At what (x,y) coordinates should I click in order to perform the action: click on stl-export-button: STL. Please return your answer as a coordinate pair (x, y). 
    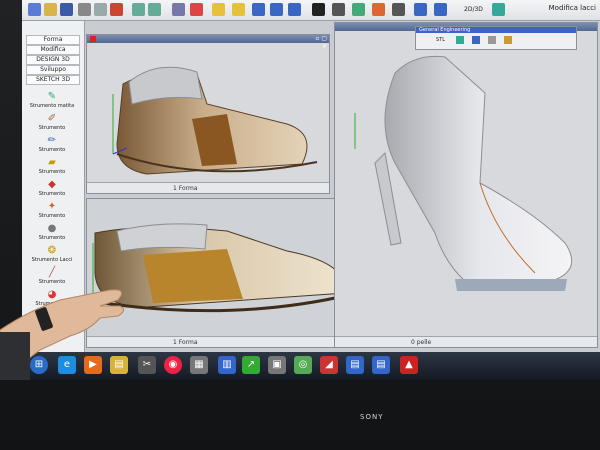
    Looking at the image, I should click on (440, 40).